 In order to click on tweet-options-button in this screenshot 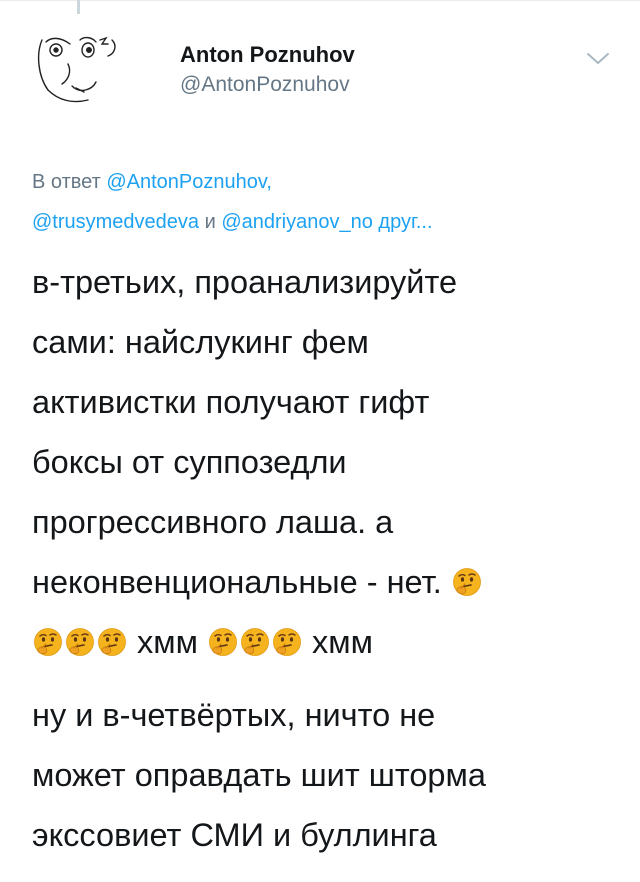, I will do `click(598, 58)`.